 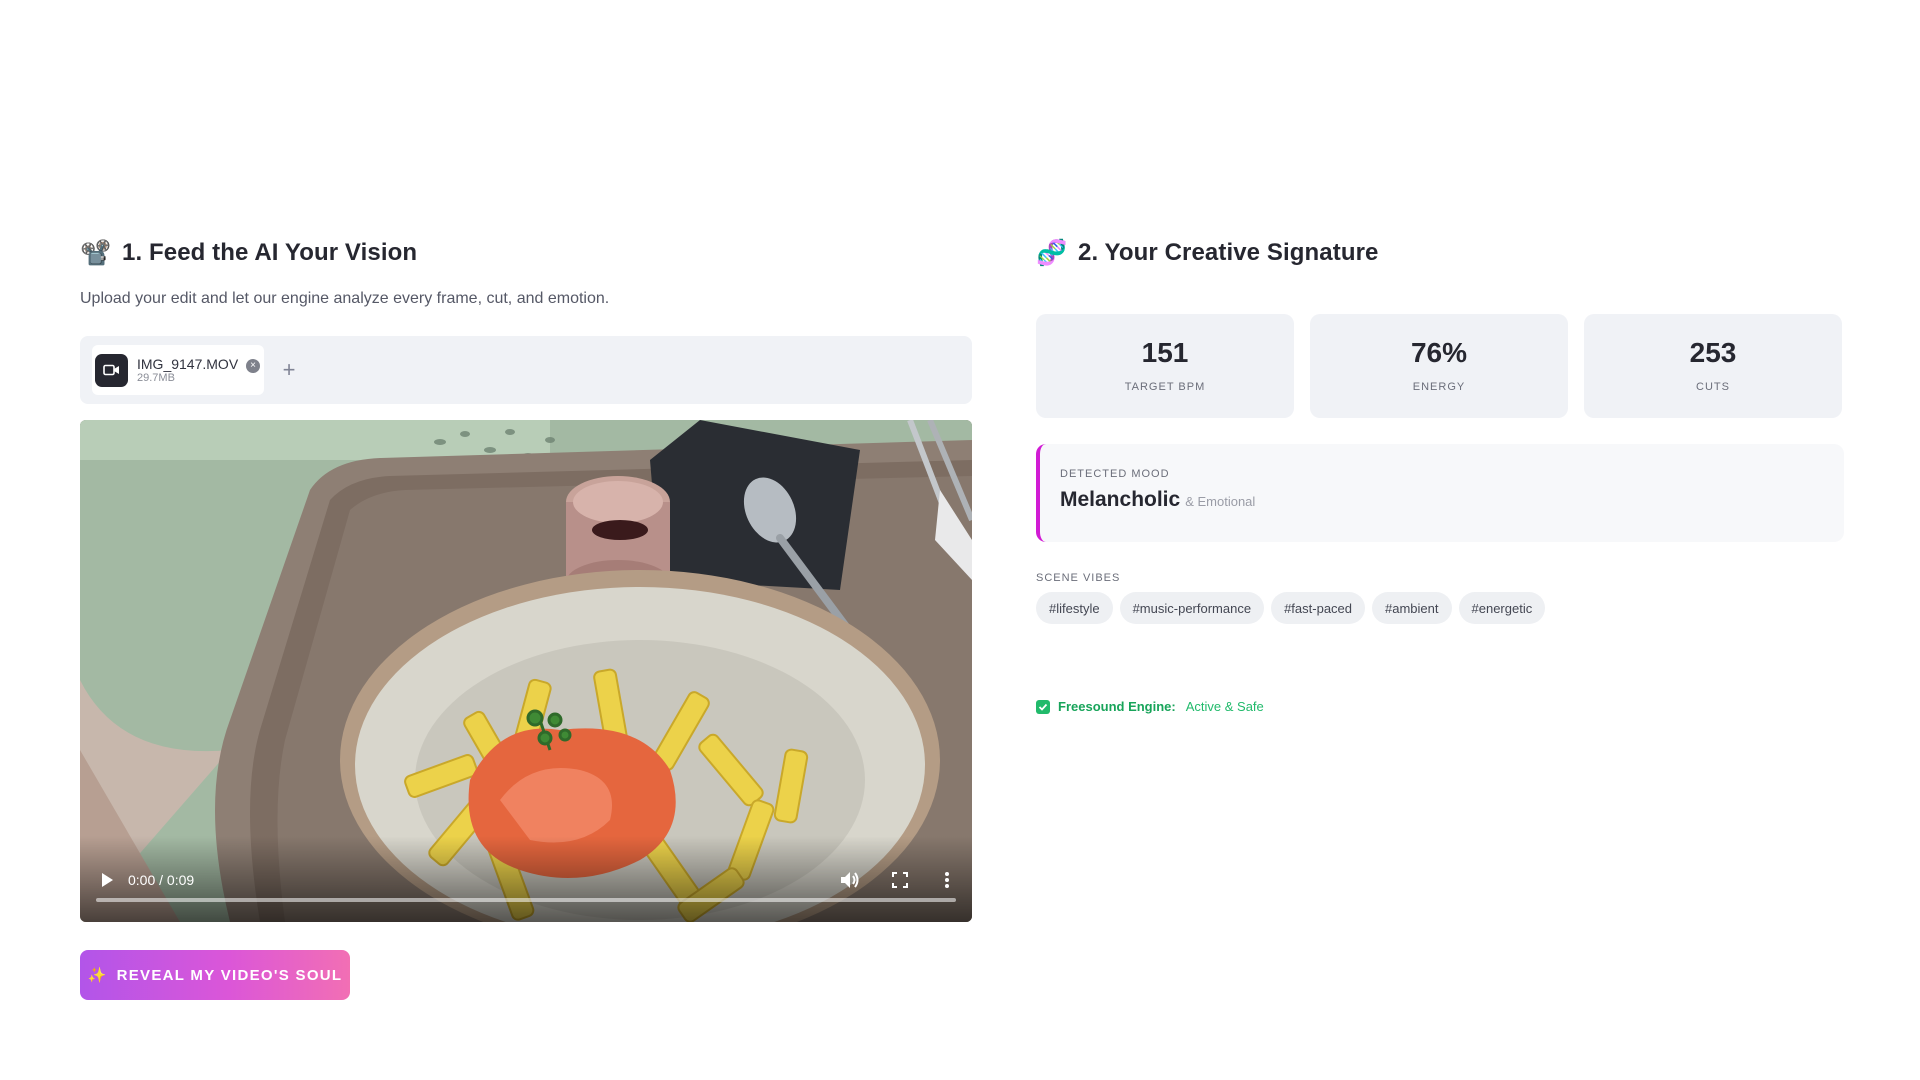 What do you see at coordinates (156, 377) in the screenshot?
I see `file-size: 29.7MB` at bounding box center [156, 377].